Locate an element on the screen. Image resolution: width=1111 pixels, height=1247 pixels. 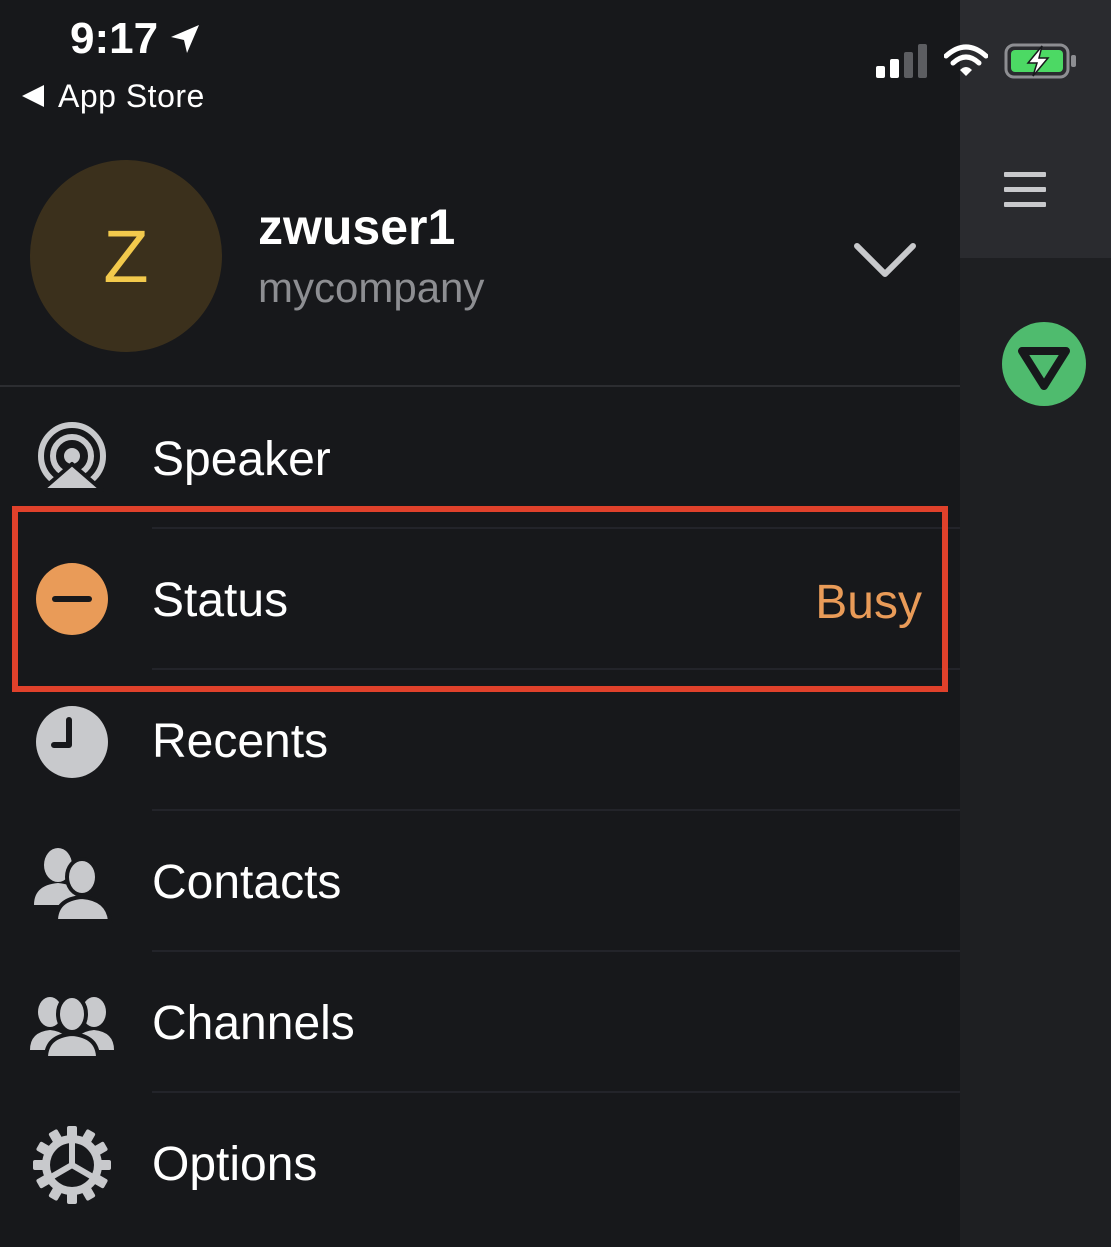
status-value: Busy is located at coordinates (868, 602).